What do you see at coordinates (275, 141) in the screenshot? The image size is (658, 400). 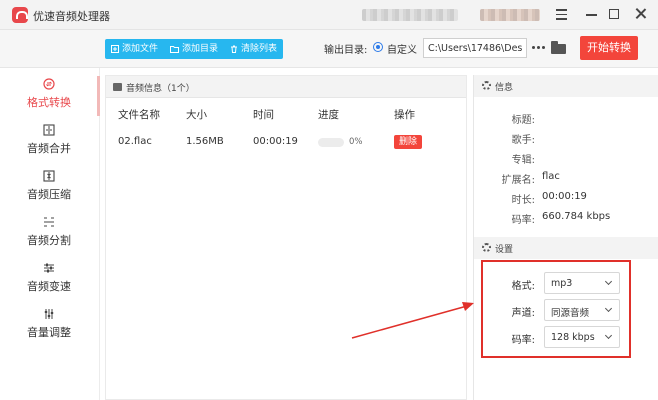 I see `file-duration: 00:00:19` at bounding box center [275, 141].